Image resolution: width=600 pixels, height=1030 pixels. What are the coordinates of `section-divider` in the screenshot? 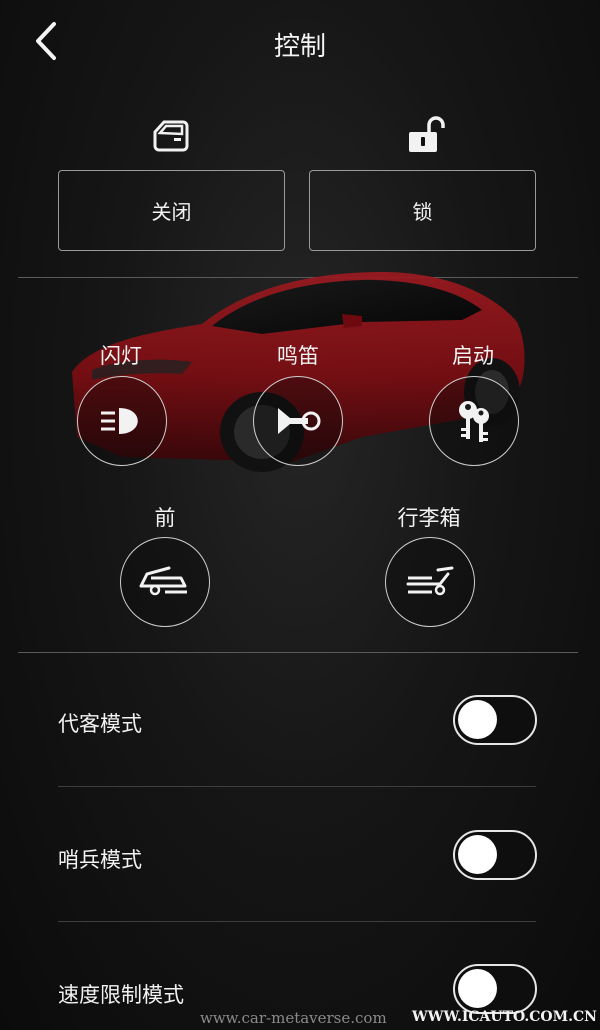 It's located at (298, 652).